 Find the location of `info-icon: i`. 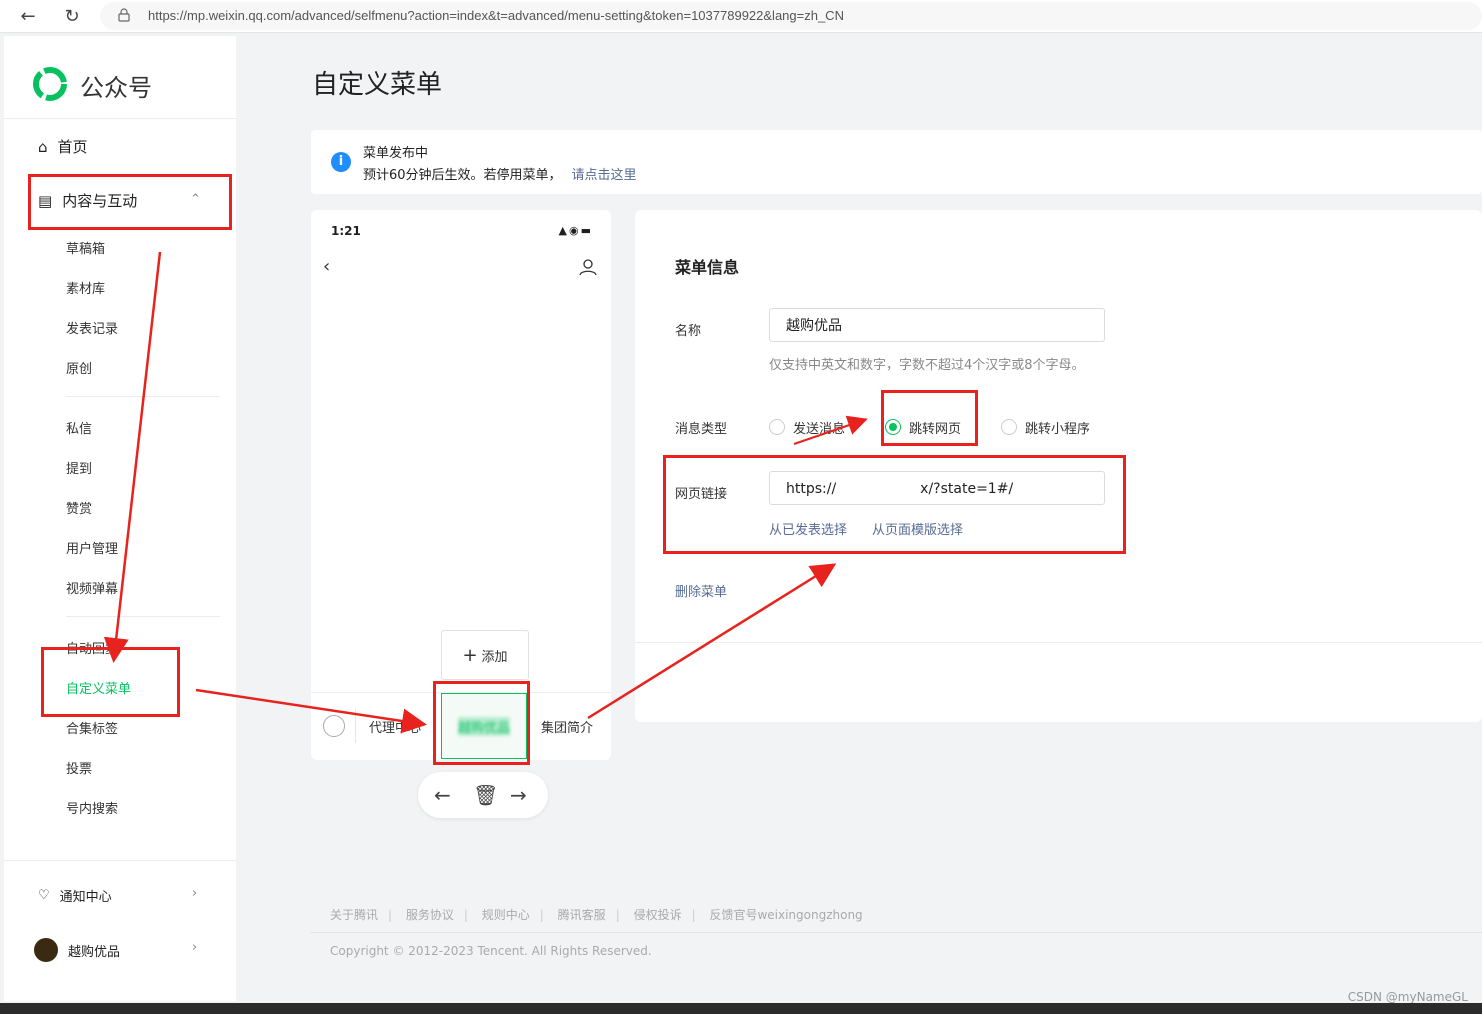

info-icon: i is located at coordinates (341, 162).